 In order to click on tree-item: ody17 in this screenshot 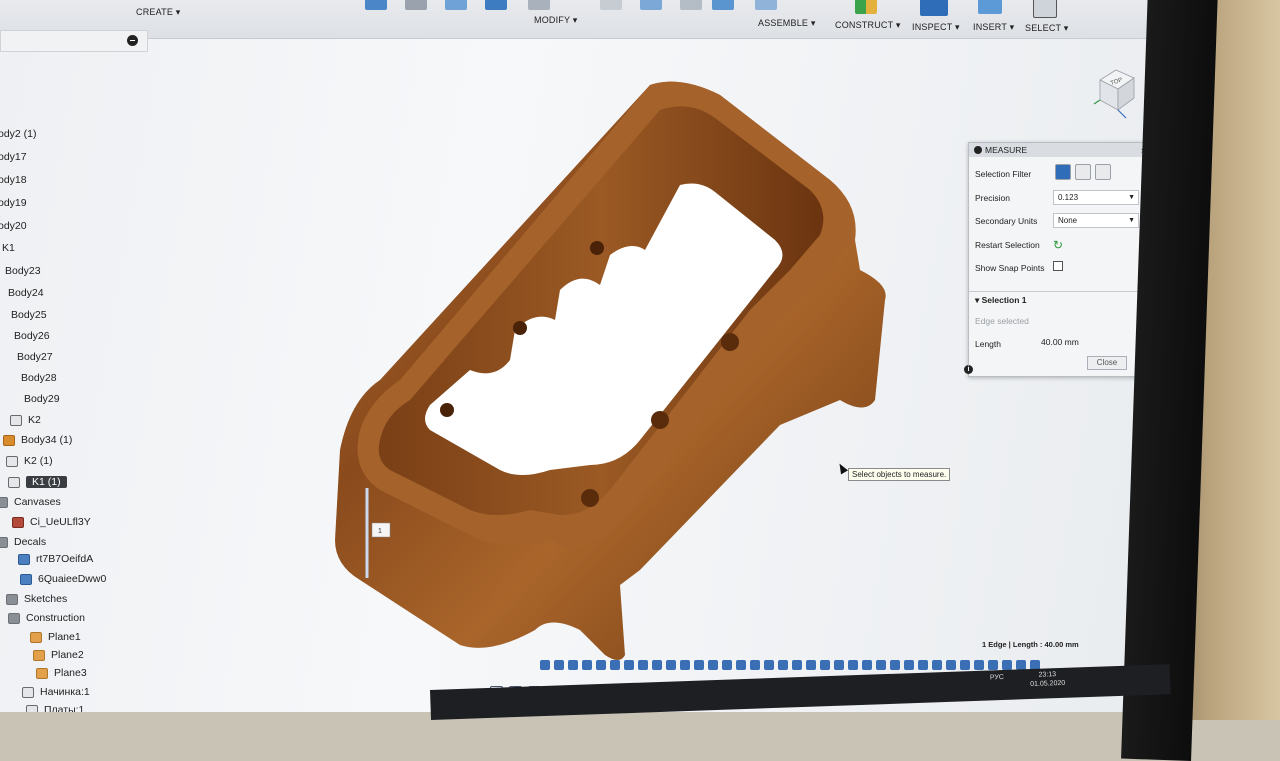, I will do `click(13, 157)`.